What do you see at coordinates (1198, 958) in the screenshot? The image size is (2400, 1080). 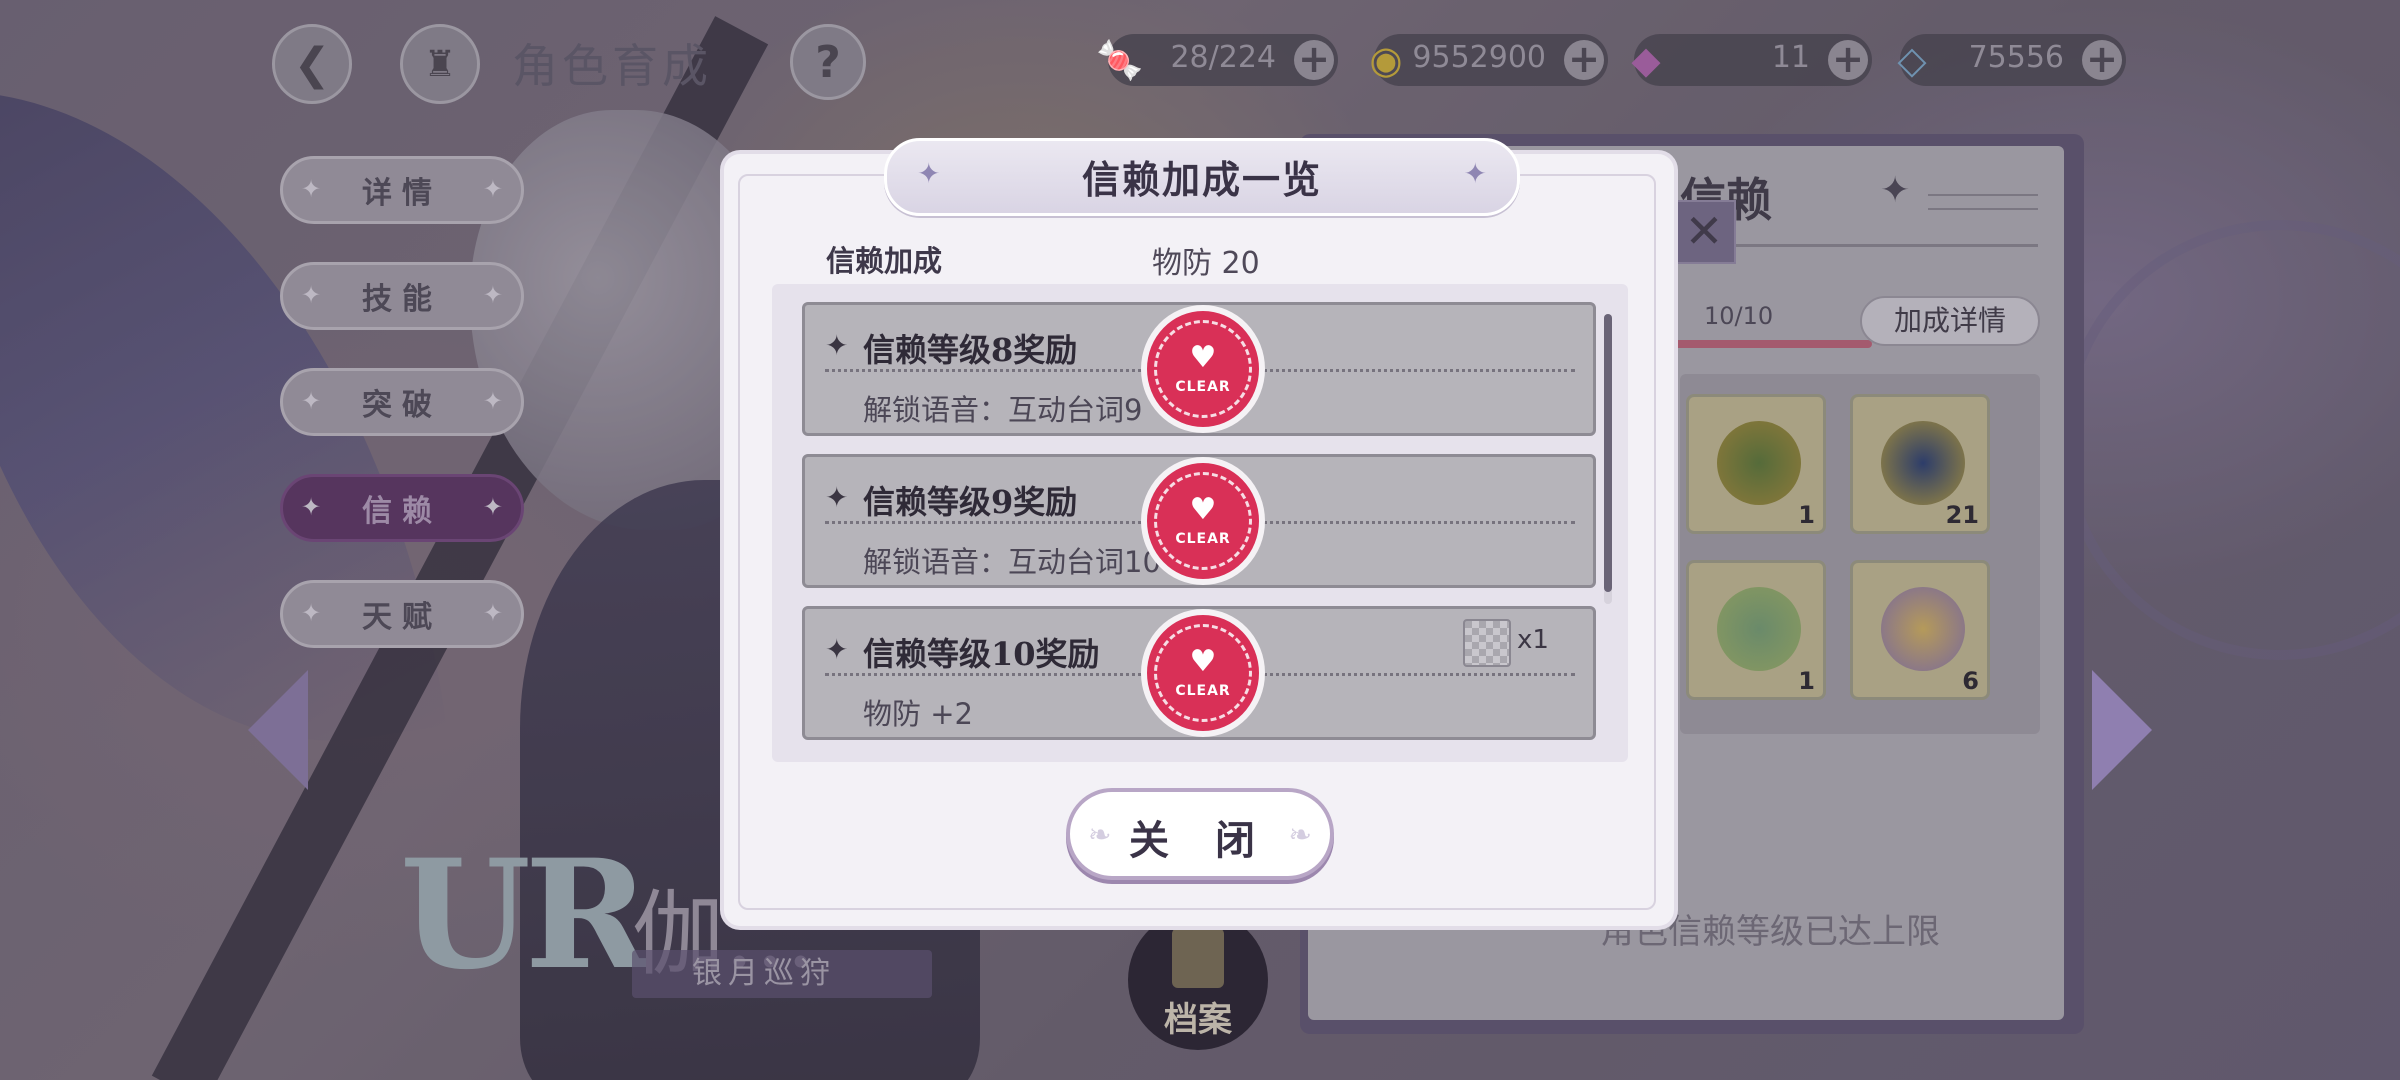 I see `archive-icon` at bounding box center [1198, 958].